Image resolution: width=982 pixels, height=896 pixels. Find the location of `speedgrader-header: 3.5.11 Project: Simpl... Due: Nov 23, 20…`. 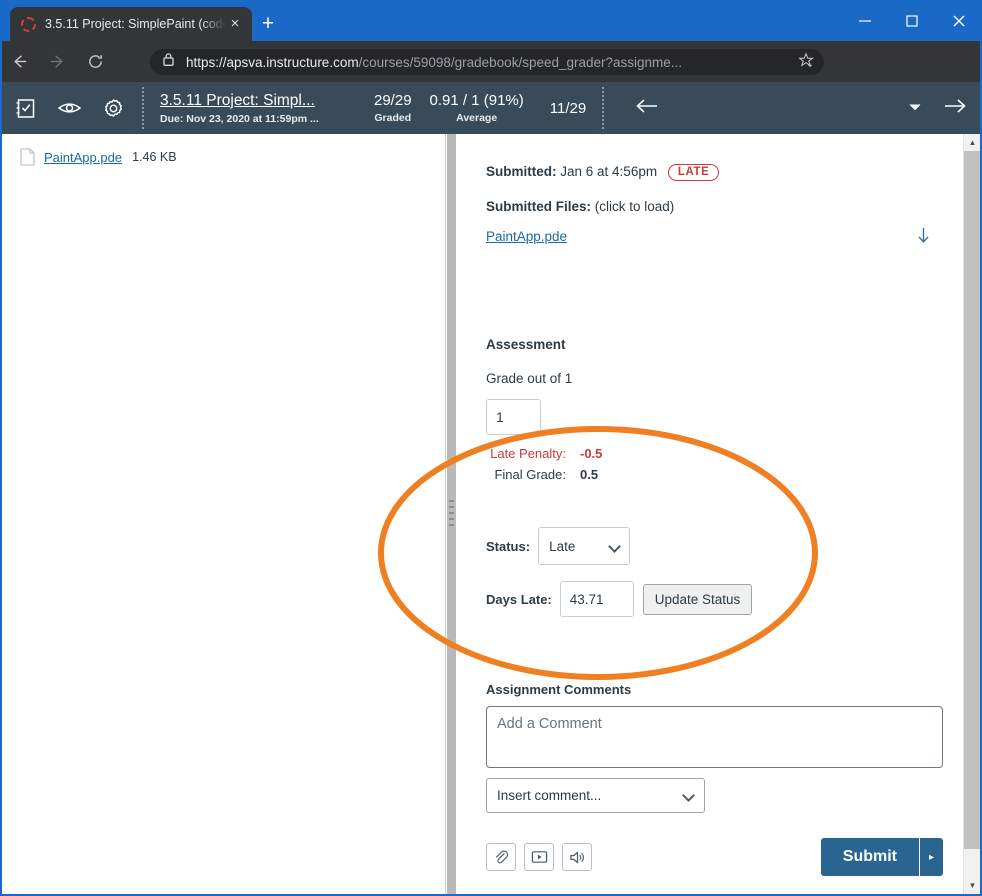

speedgrader-header: 3.5.11 Project: Simpl... Due: Nov 23, 20… is located at coordinates (491, 108).